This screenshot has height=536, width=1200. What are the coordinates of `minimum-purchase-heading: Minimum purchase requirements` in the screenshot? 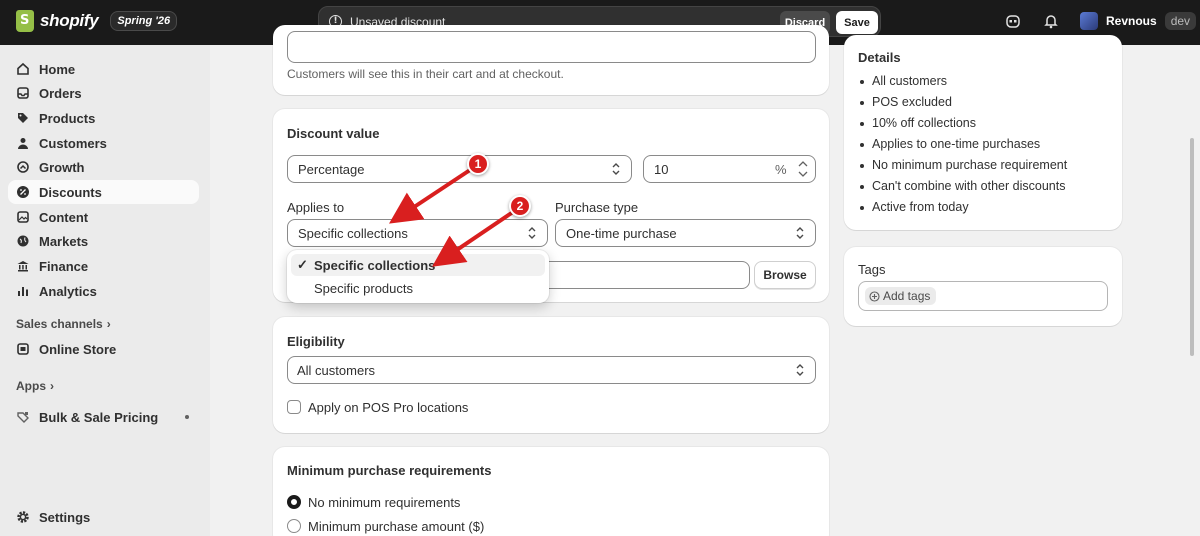 It's located at (389, 470).